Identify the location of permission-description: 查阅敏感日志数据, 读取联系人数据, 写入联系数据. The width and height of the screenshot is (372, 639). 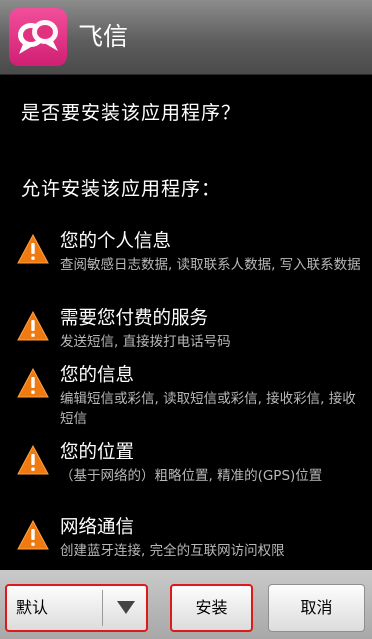
(210, 265).